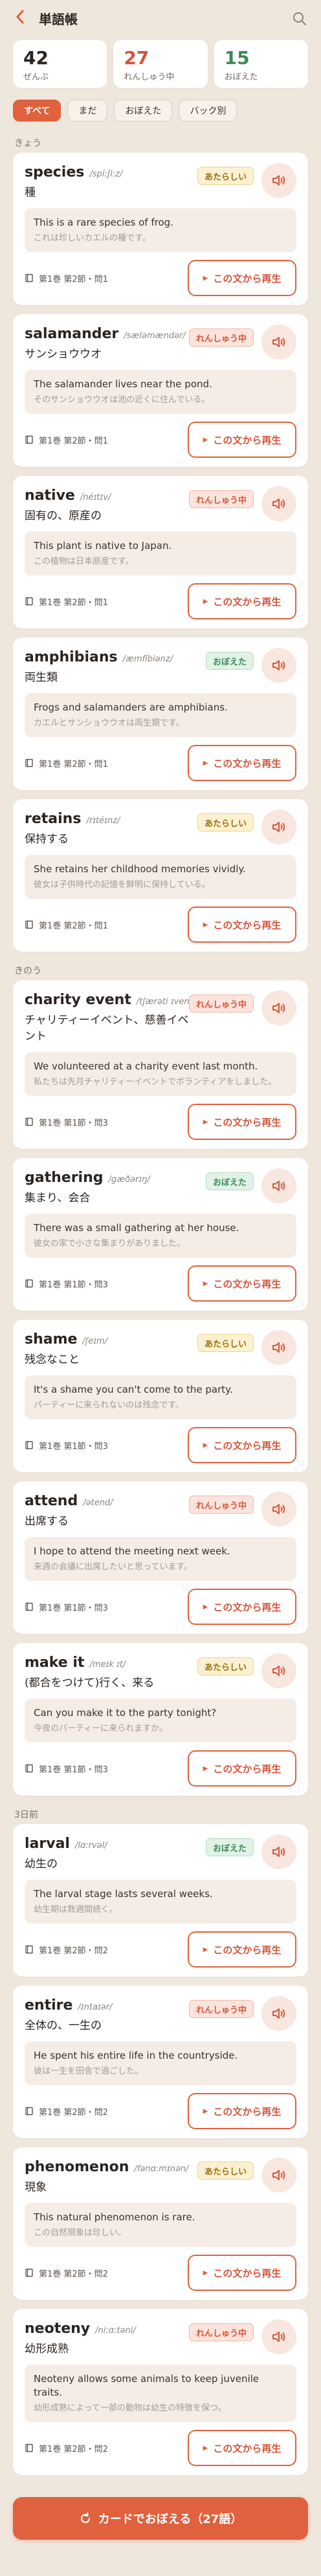 The image size is (321, 2576). I want to click on play-icon: ▶, so click(205, 2448).